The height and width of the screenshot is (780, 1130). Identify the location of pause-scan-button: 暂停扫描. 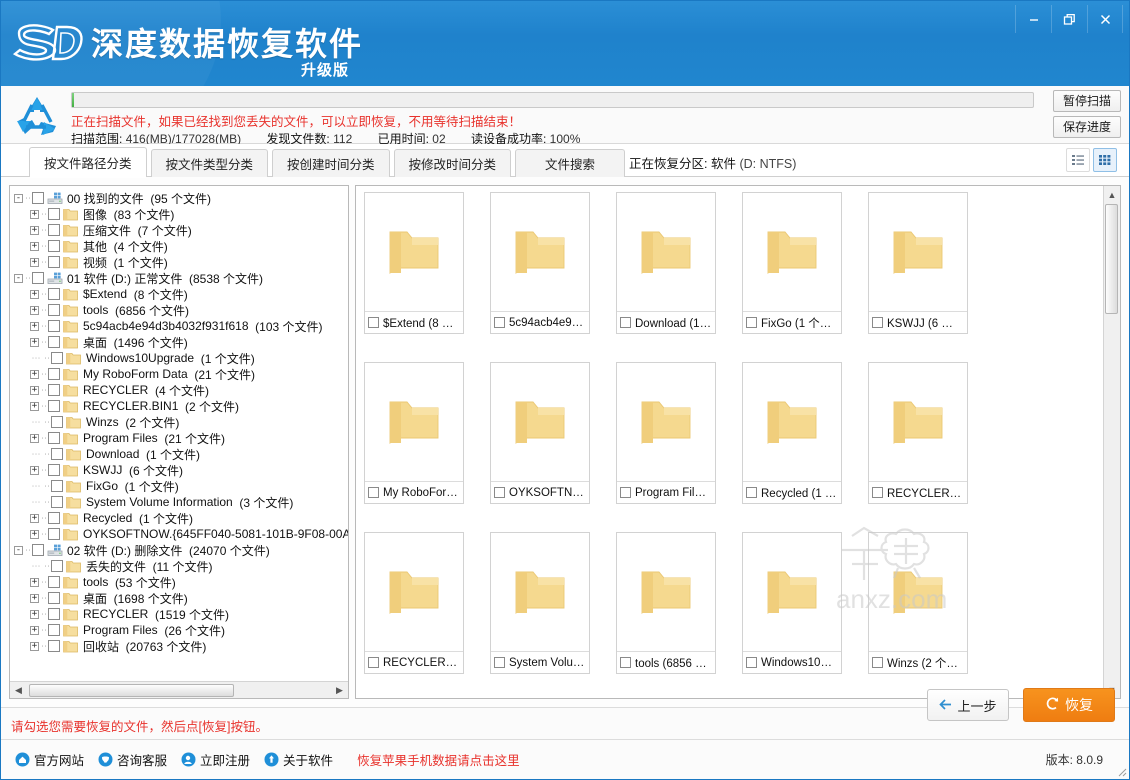
(1087, 101).